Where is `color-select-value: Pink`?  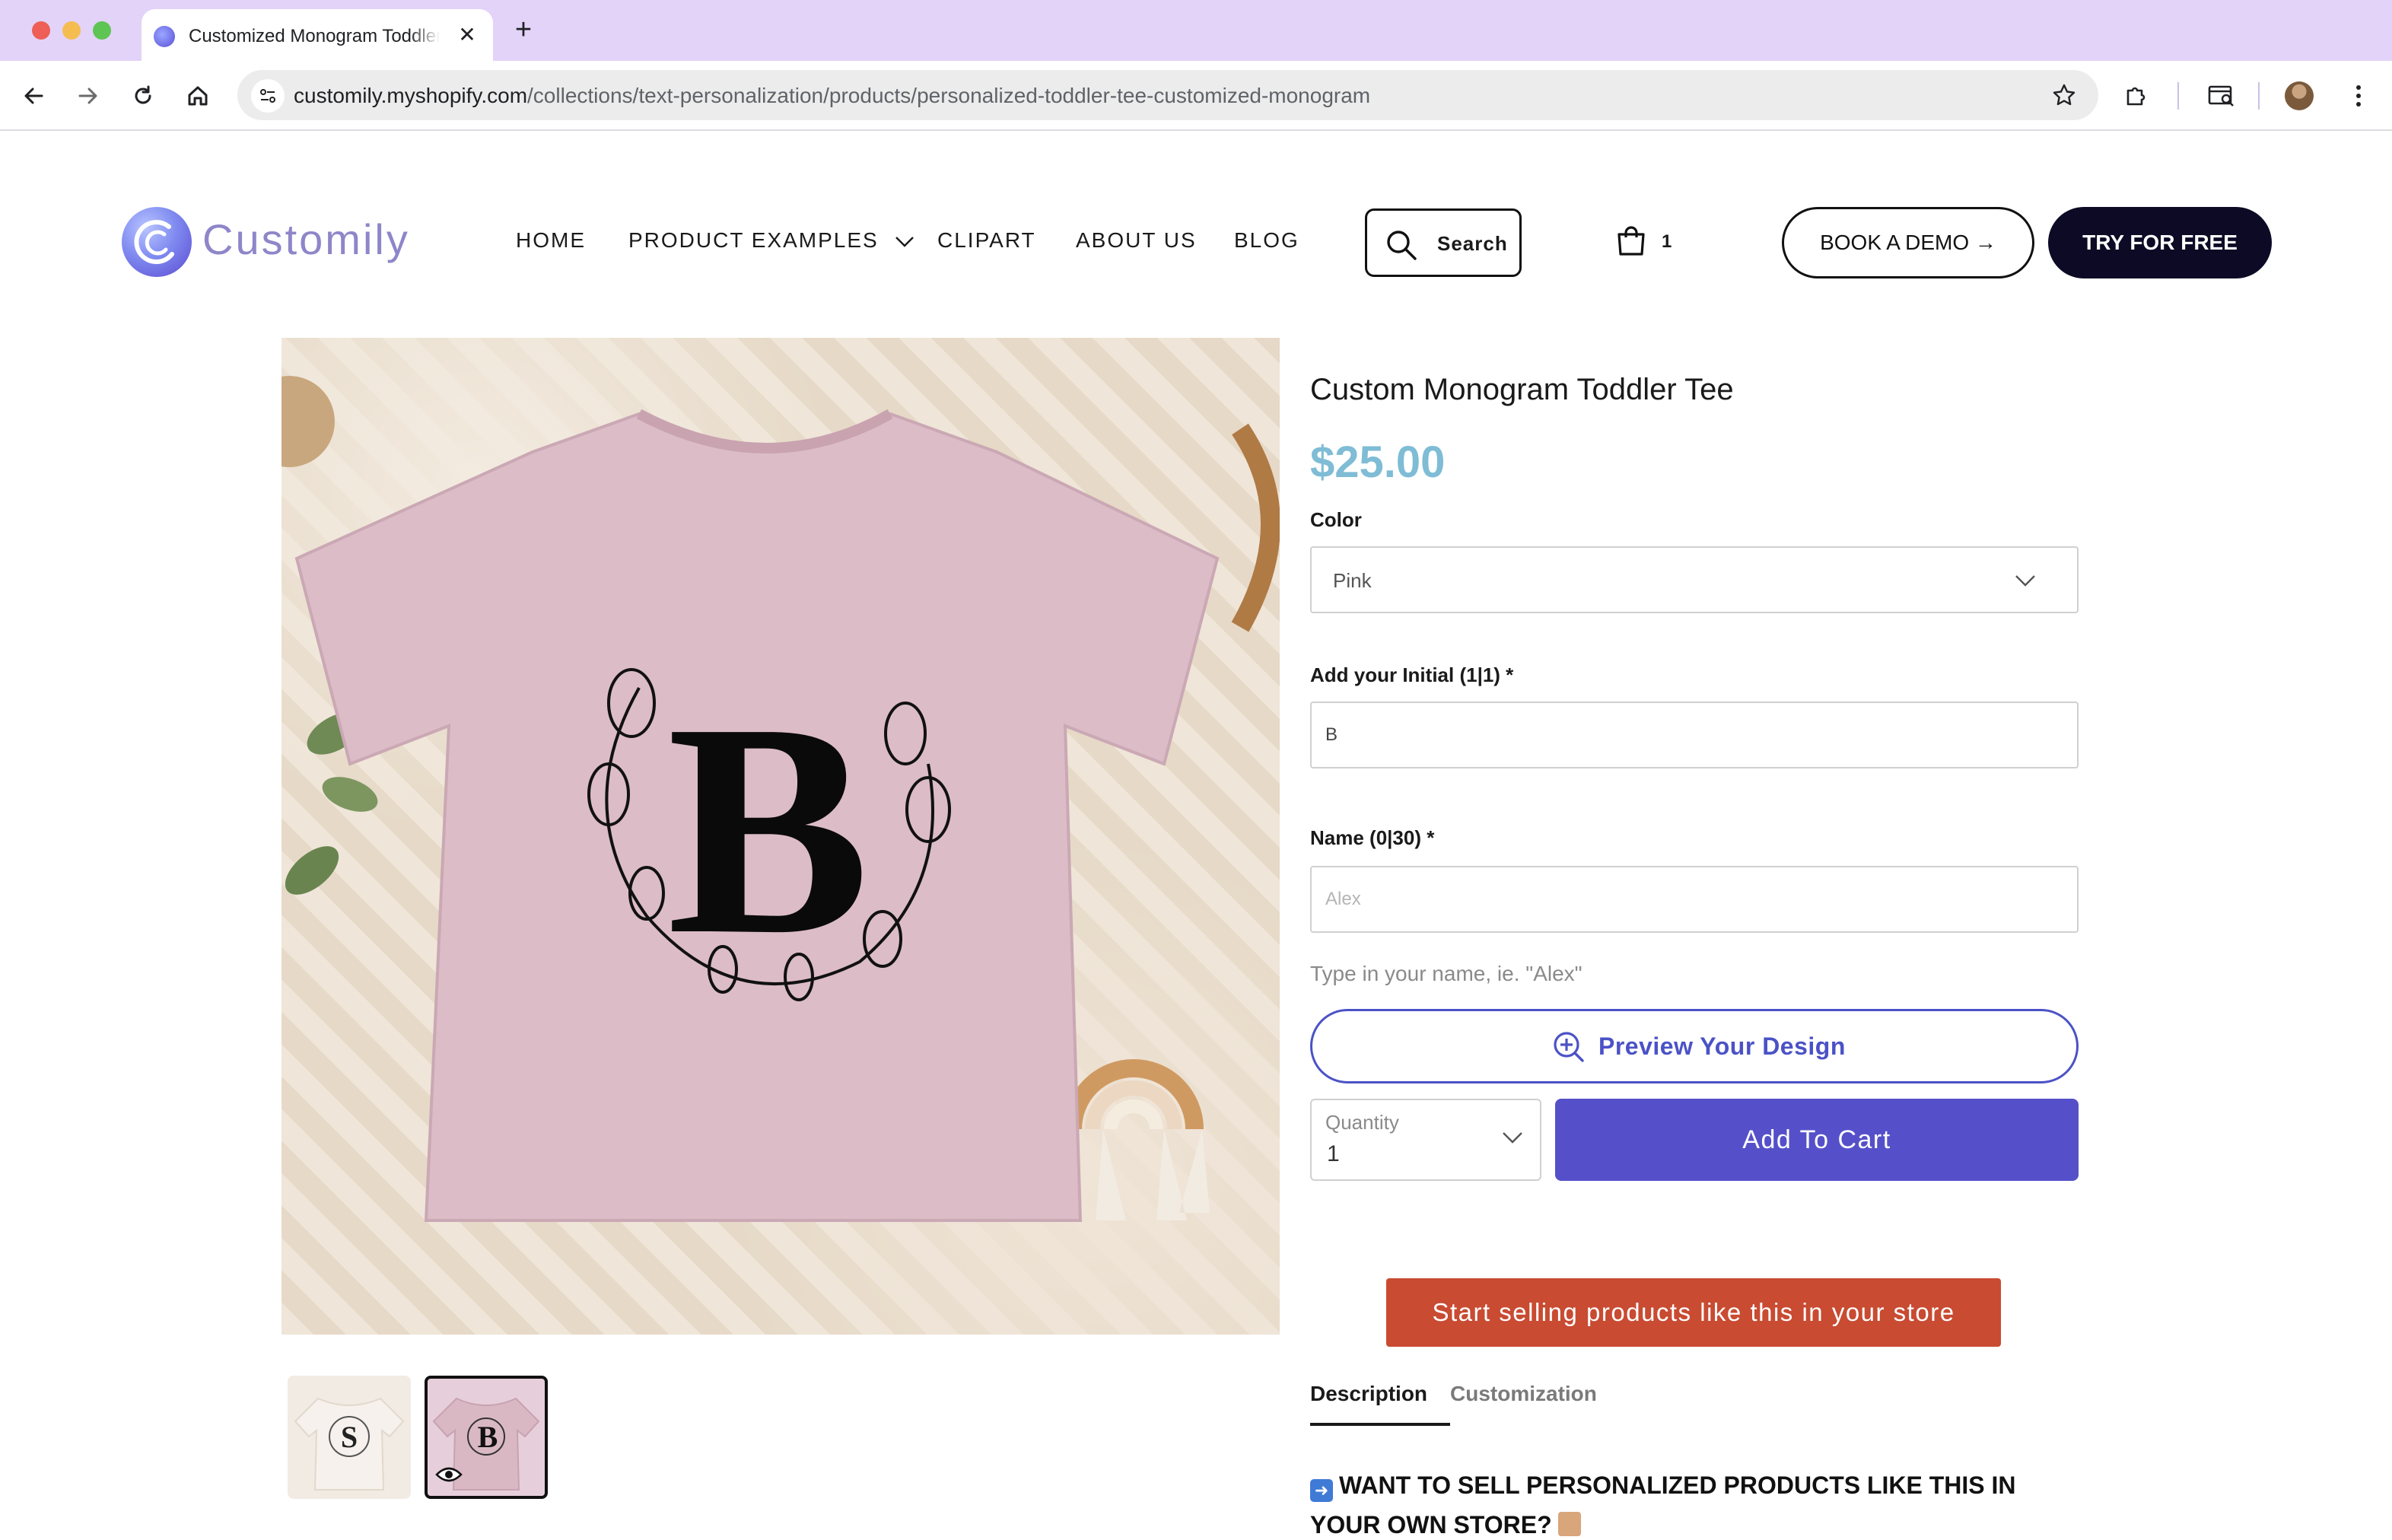 color-select-value: Pink is located at coordinates (1352, 581).